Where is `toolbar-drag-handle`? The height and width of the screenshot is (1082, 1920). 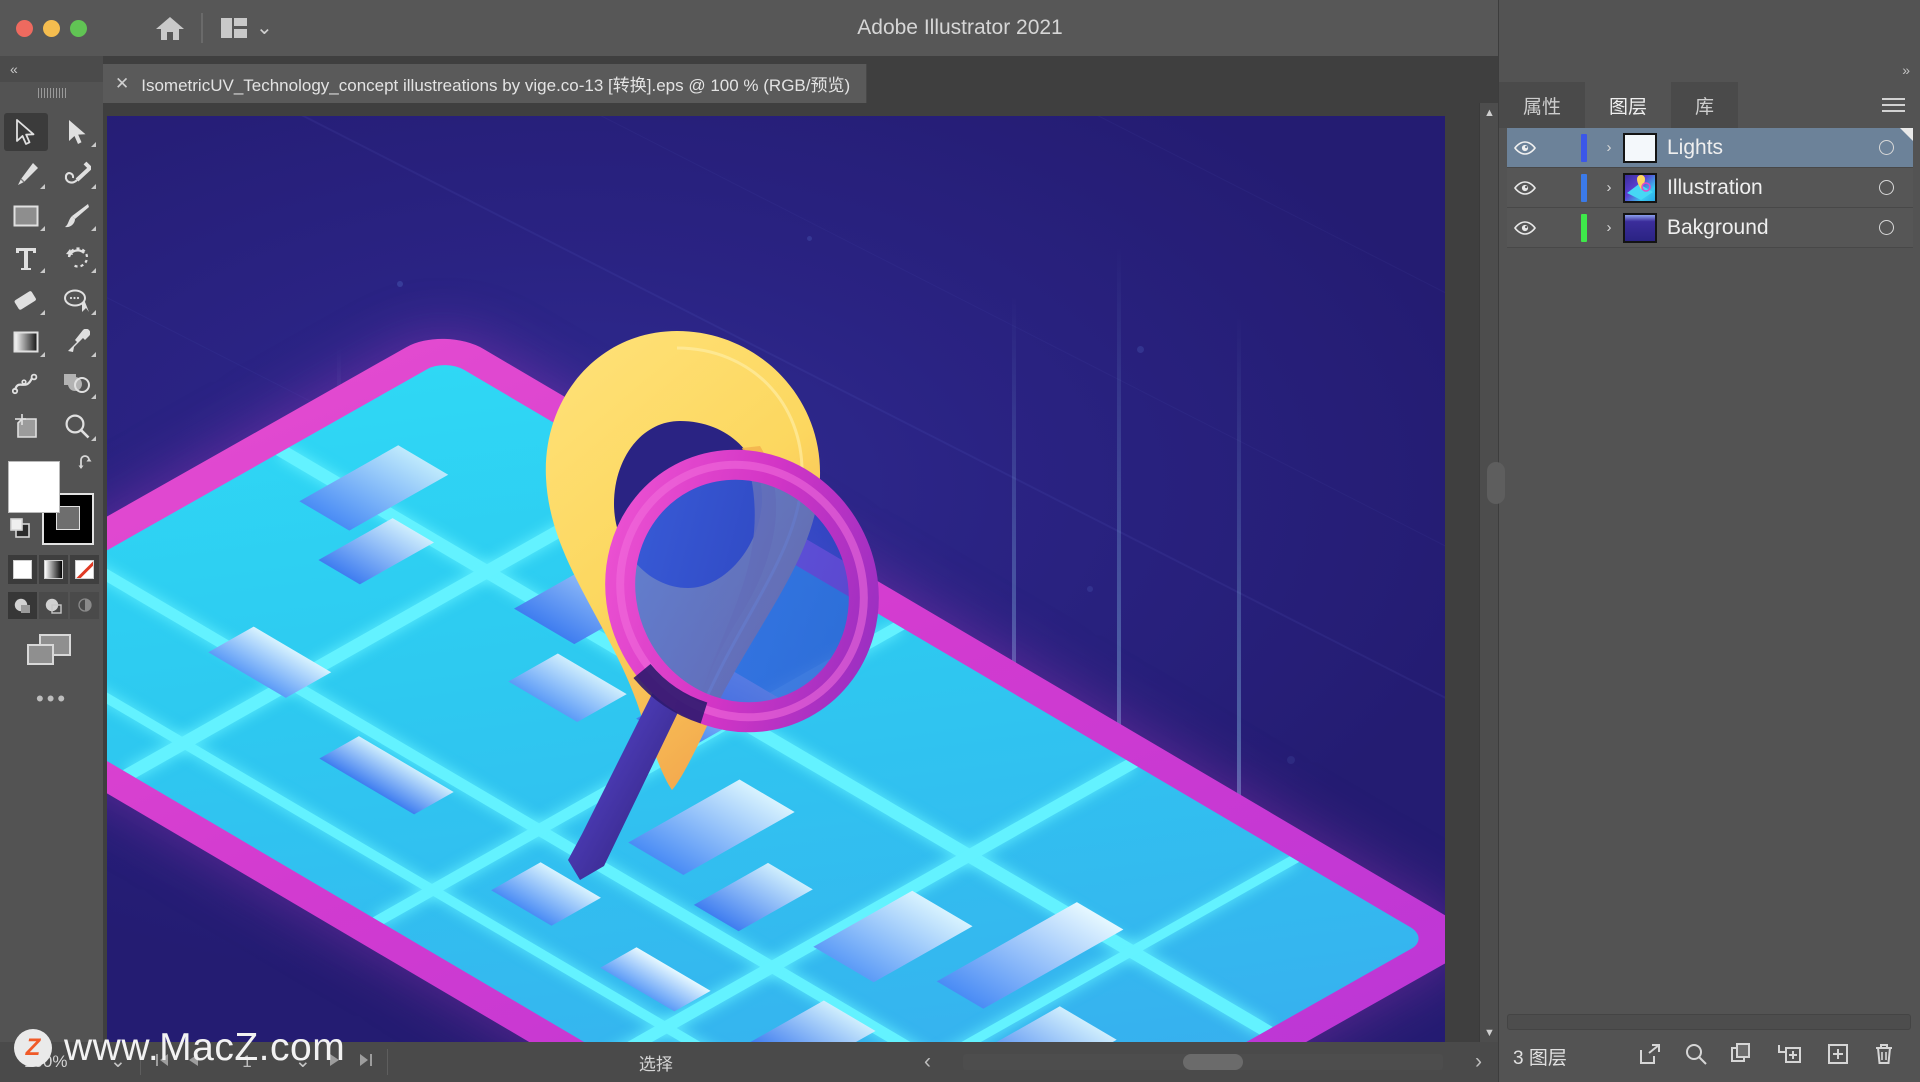 toolbar-drag-handle is located at coordinates (51, 92).